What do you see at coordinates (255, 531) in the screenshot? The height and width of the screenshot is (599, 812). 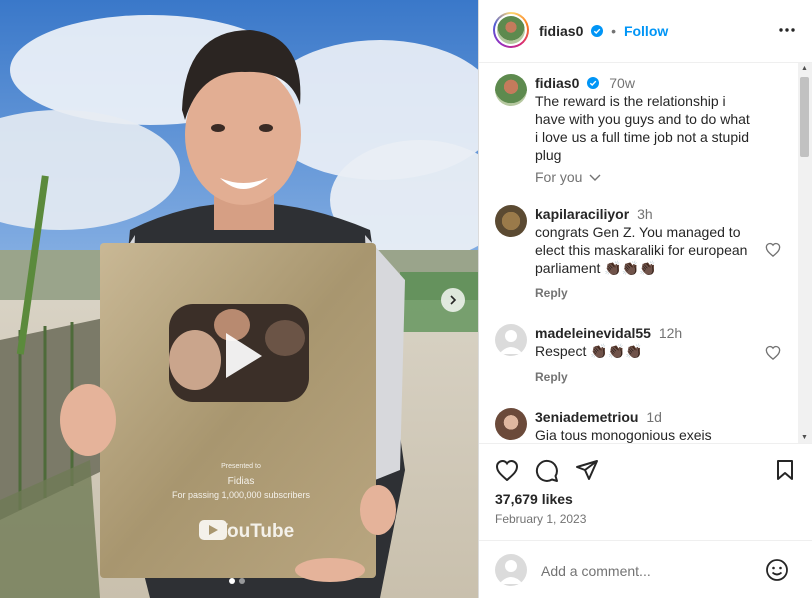 I see `plaque-brand: YouTube` at bounding box center [255, 531].